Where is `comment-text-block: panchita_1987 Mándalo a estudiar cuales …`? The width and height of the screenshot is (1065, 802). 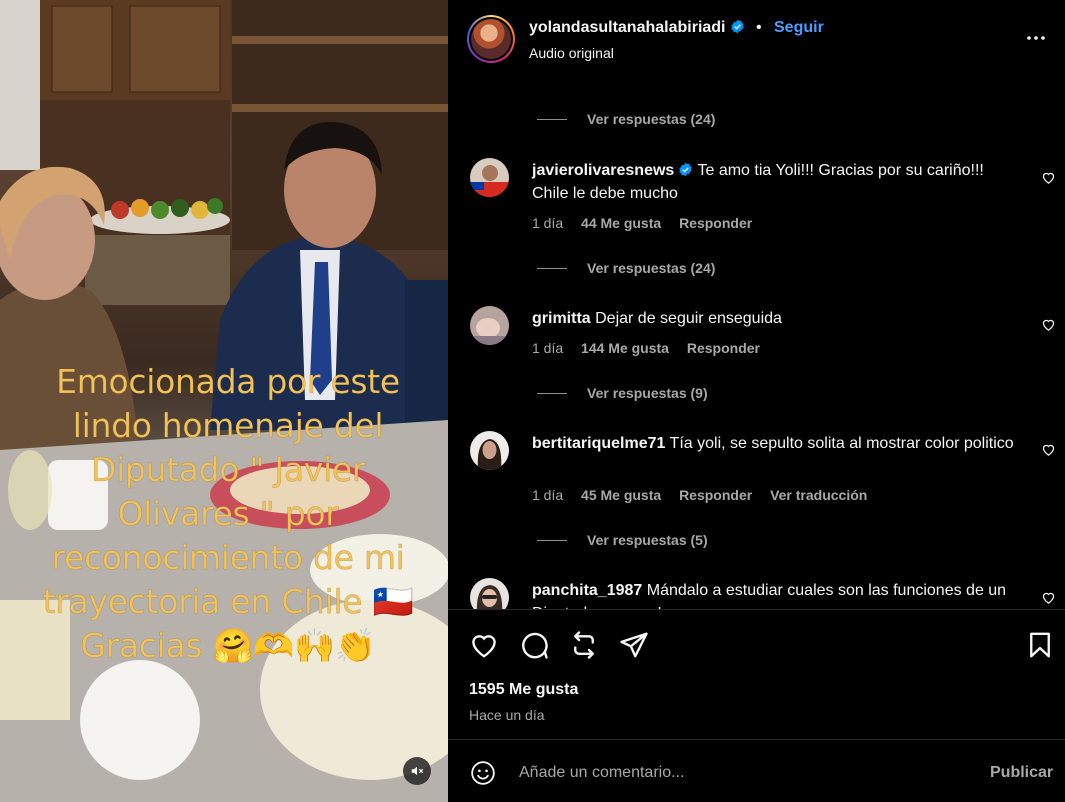 comment-text-block: panchita_1987 Mándalo a estudiar cuales … is located at coordinates (777, 594).